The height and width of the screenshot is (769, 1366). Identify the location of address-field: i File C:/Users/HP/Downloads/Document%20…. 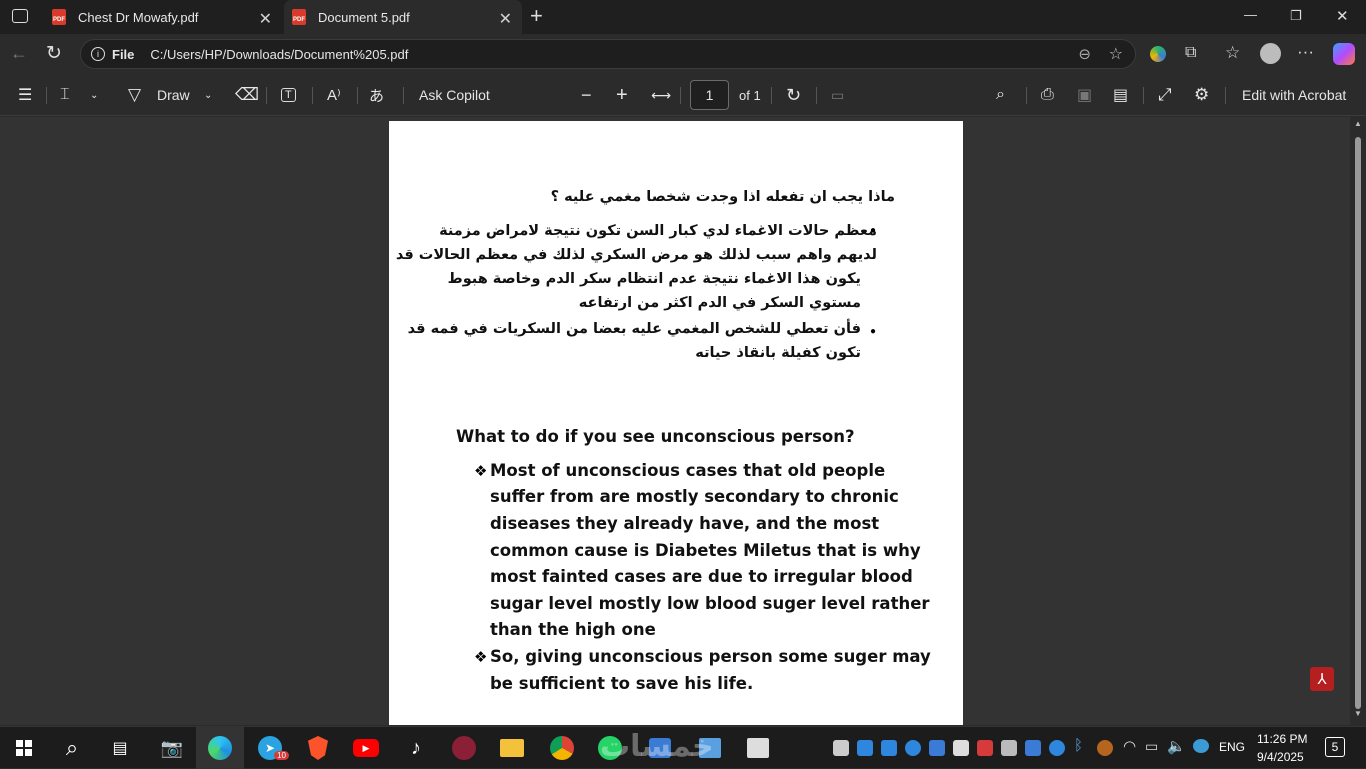
(608, 54).